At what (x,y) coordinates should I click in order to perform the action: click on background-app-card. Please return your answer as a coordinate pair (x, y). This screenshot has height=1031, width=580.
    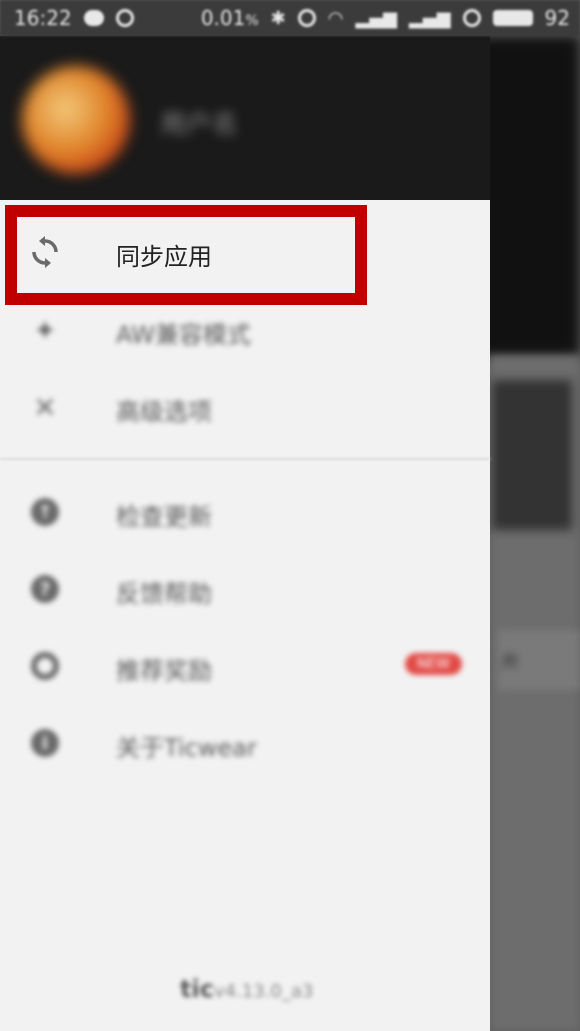
    Looking at the image, I should click on (532, 455).